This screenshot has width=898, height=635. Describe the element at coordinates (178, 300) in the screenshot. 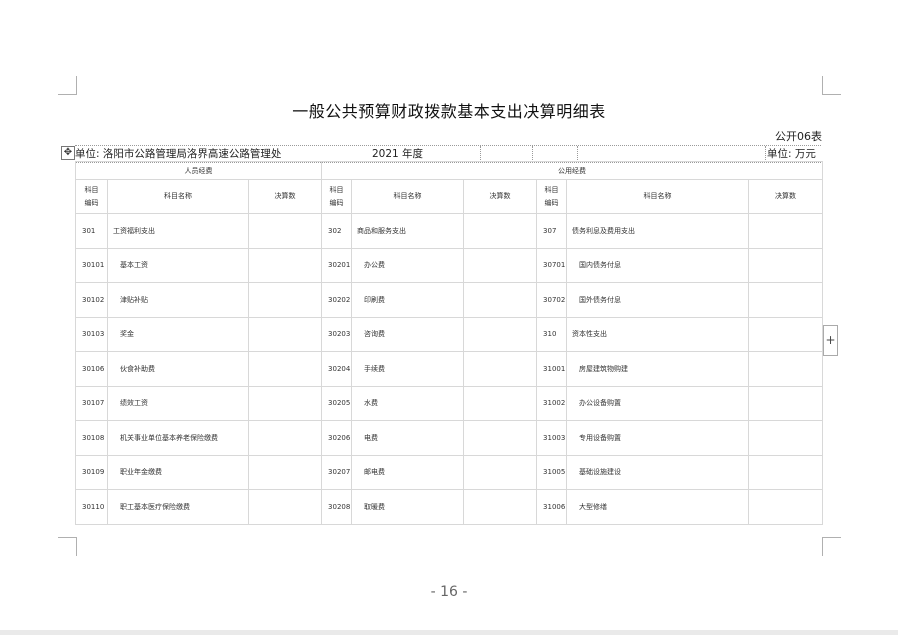

I see `item-name: 津贴补贴` at that location.